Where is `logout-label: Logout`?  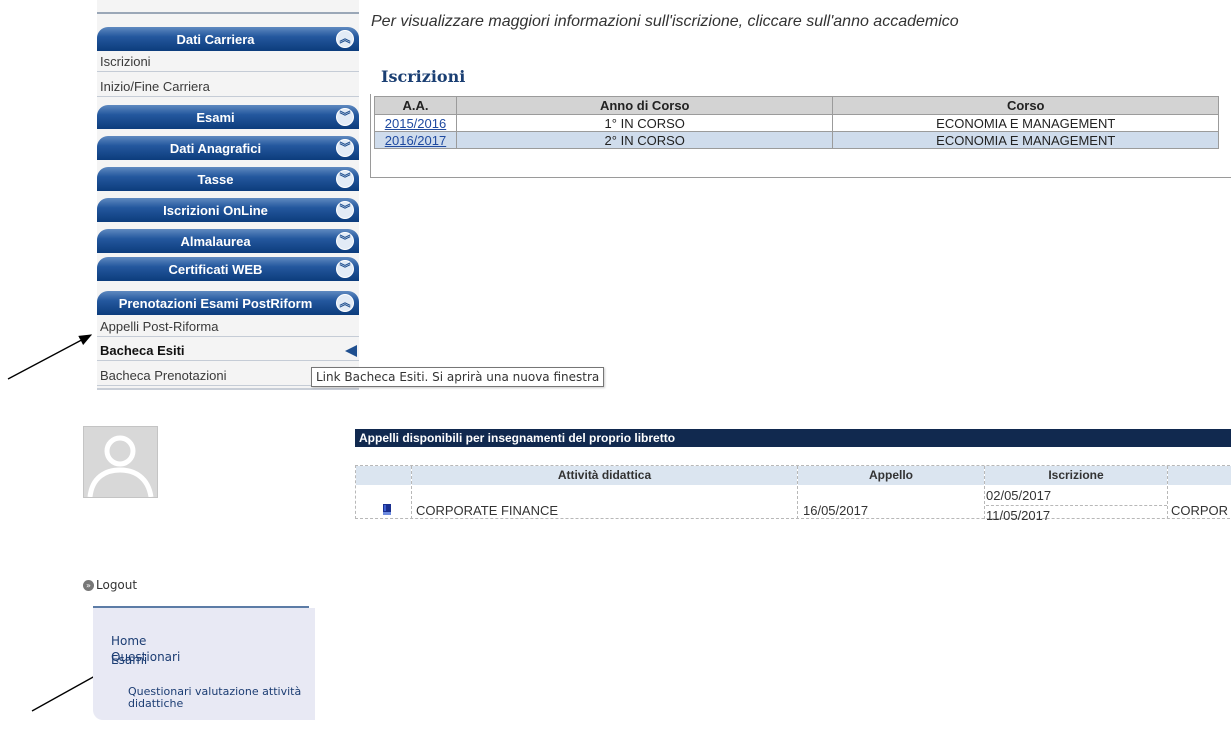
logout-label: Logout is located at coordinates (117, 585).